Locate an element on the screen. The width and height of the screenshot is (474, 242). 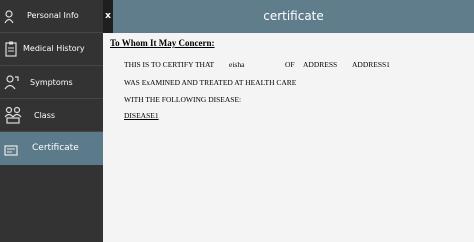
certify-text: THIS IS TO CERTIFY THAT is located at coordinates (169, 64).